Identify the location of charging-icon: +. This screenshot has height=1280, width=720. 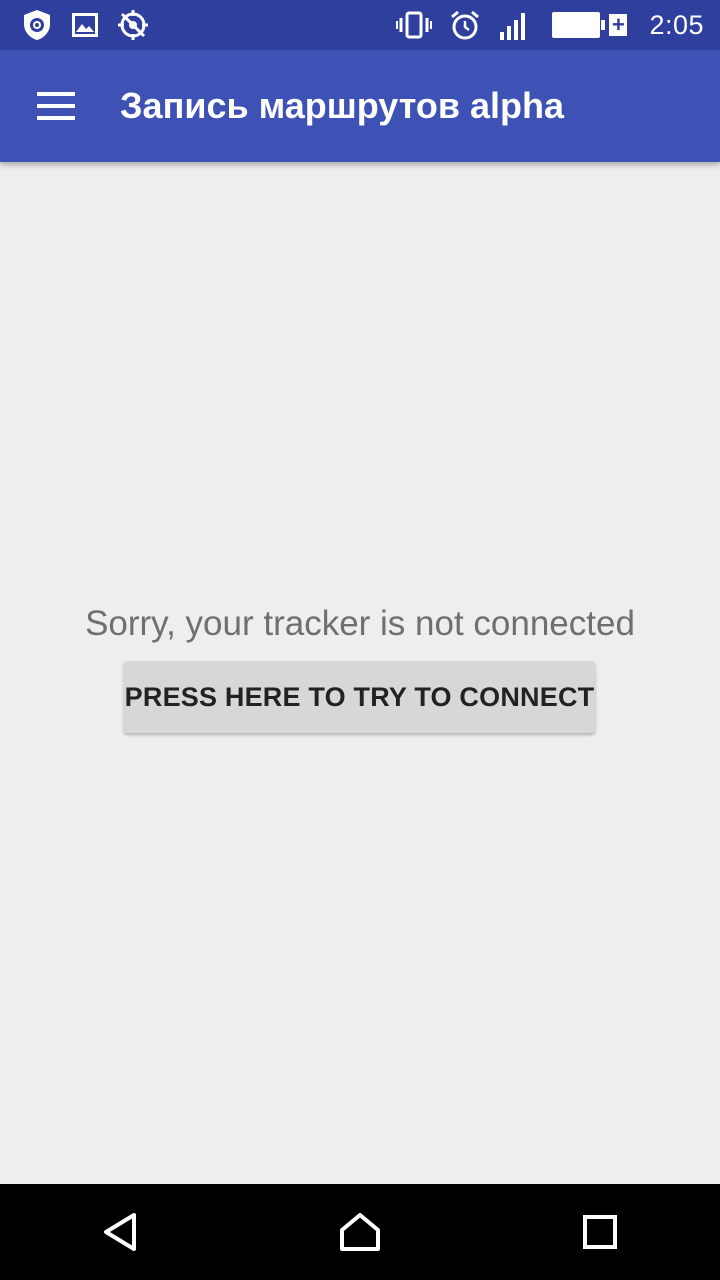
(618, 25).